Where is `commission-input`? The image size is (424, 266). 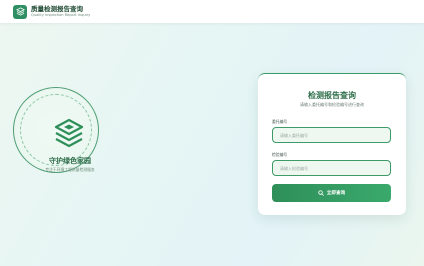
commission-input is located at coordinates (335, 135).